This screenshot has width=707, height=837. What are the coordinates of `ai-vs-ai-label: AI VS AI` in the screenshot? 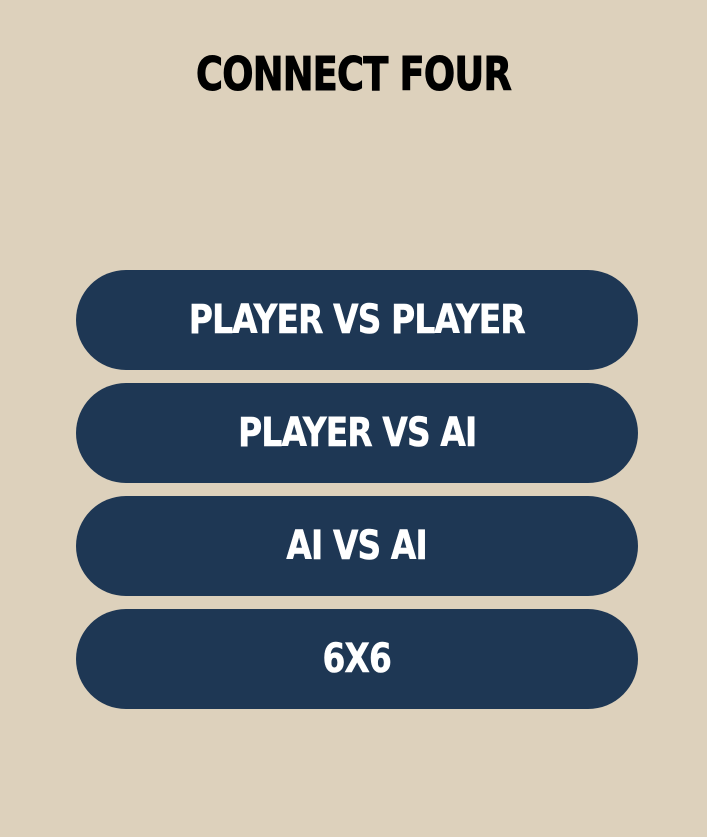 It's located at (357, 546).